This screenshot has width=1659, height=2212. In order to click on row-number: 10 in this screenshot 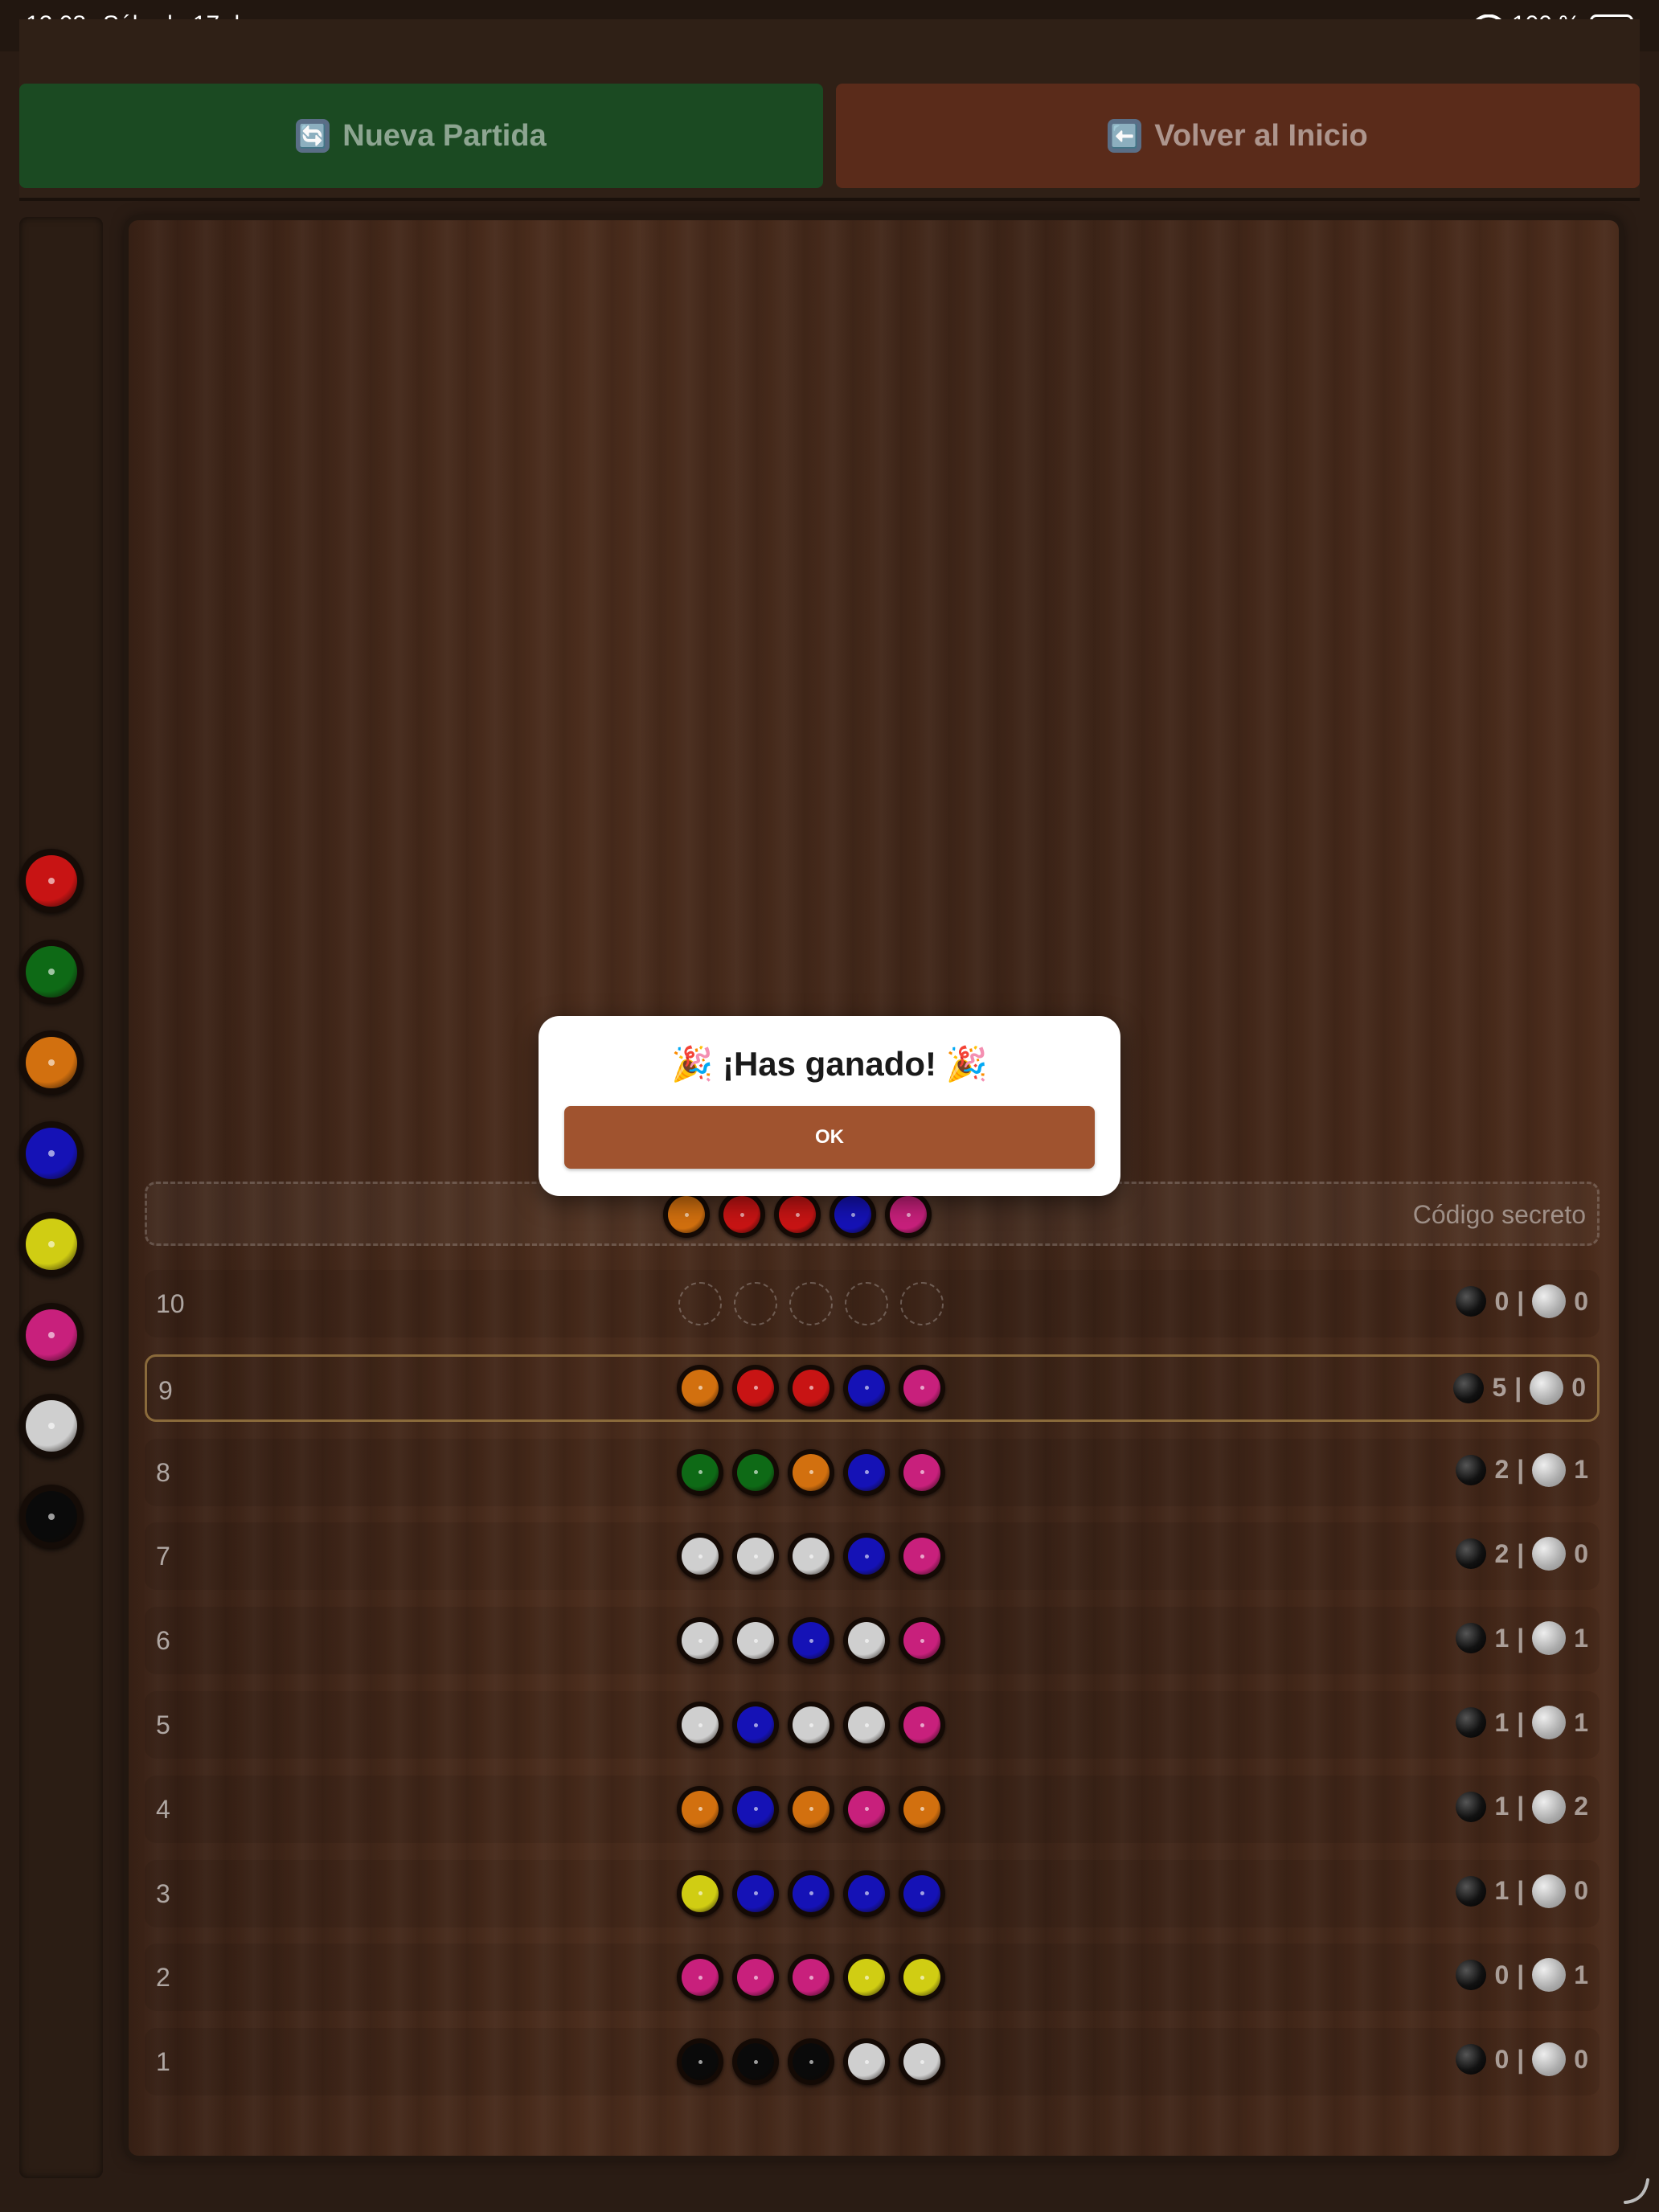, I will do `click(170, 1303)`.